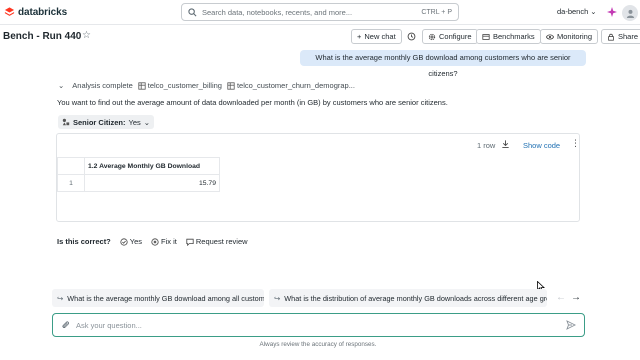 The width and height of the screenshot is (640, 360). What do you see at coordinates (136, 241) in the screenshot?
I see `yes-label: Yes` at bounding box center [136, 241].